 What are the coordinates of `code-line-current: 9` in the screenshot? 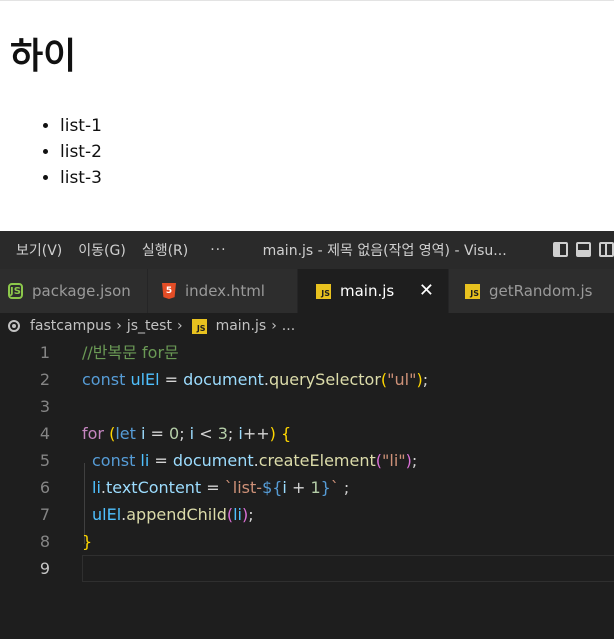 It's located at (307, 568).